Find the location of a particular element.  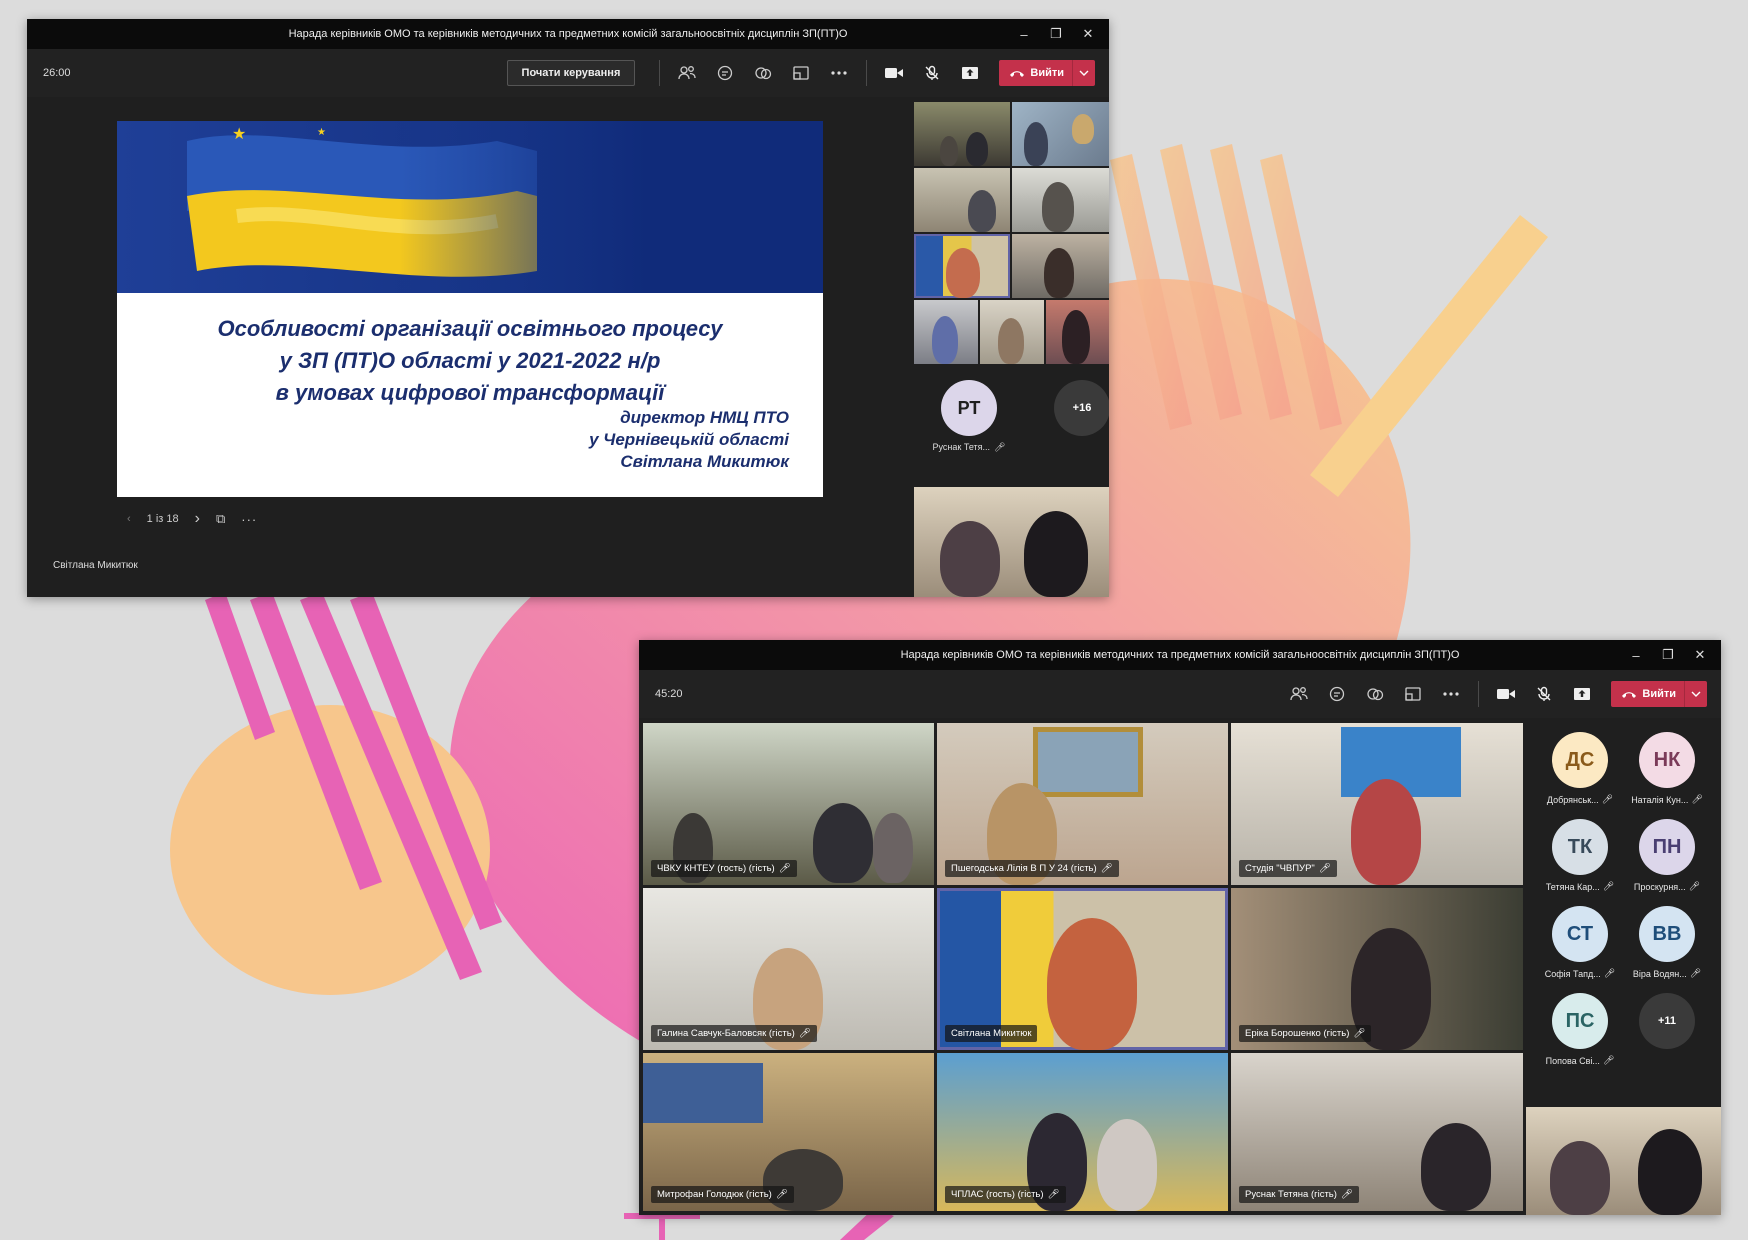

roster-item: СТ Софія Тапд... 🎤︎ is located at coordinates (1580, 942).